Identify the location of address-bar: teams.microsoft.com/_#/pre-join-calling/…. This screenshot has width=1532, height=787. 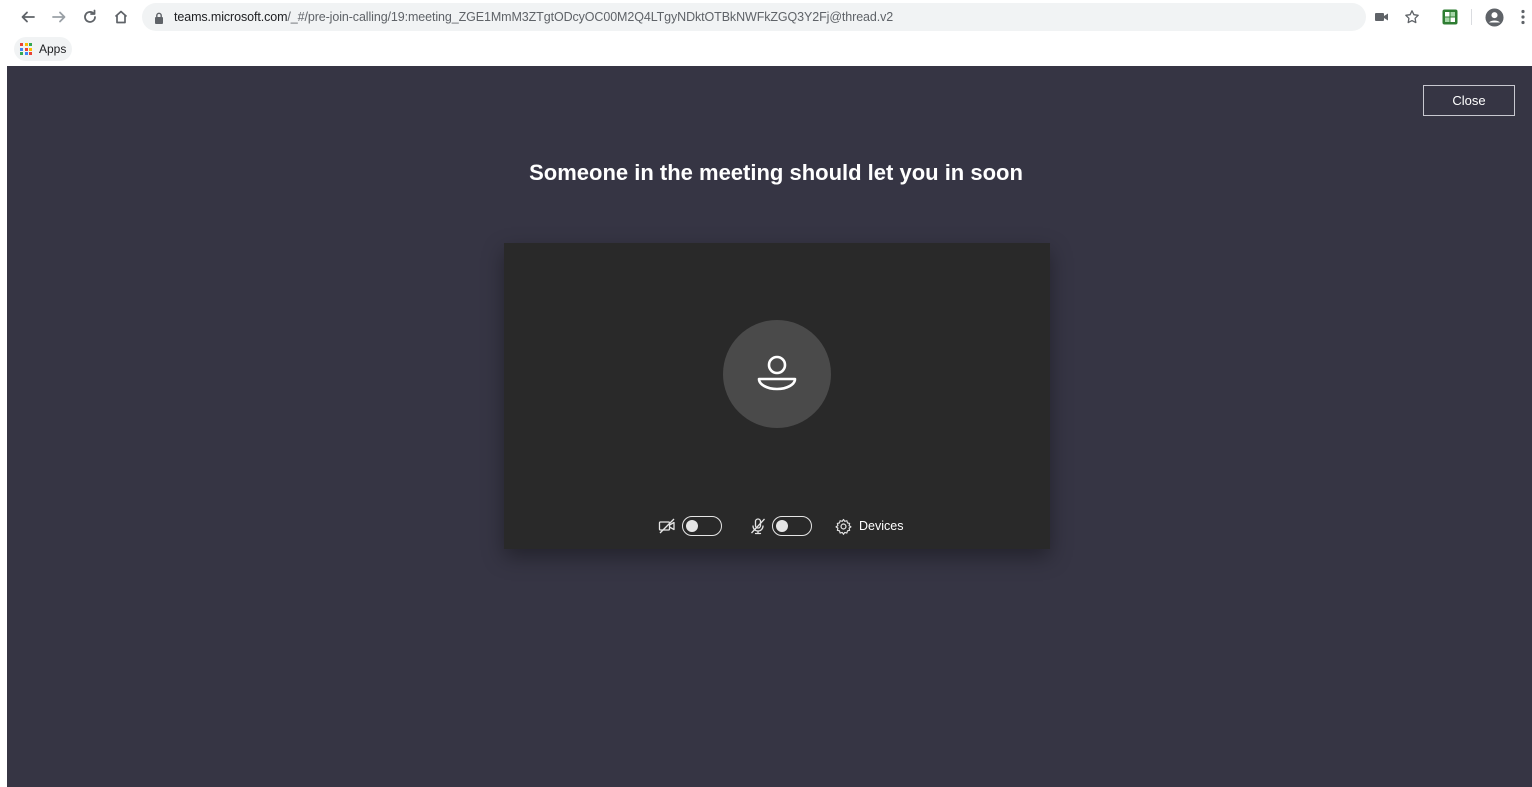
(754, 17).